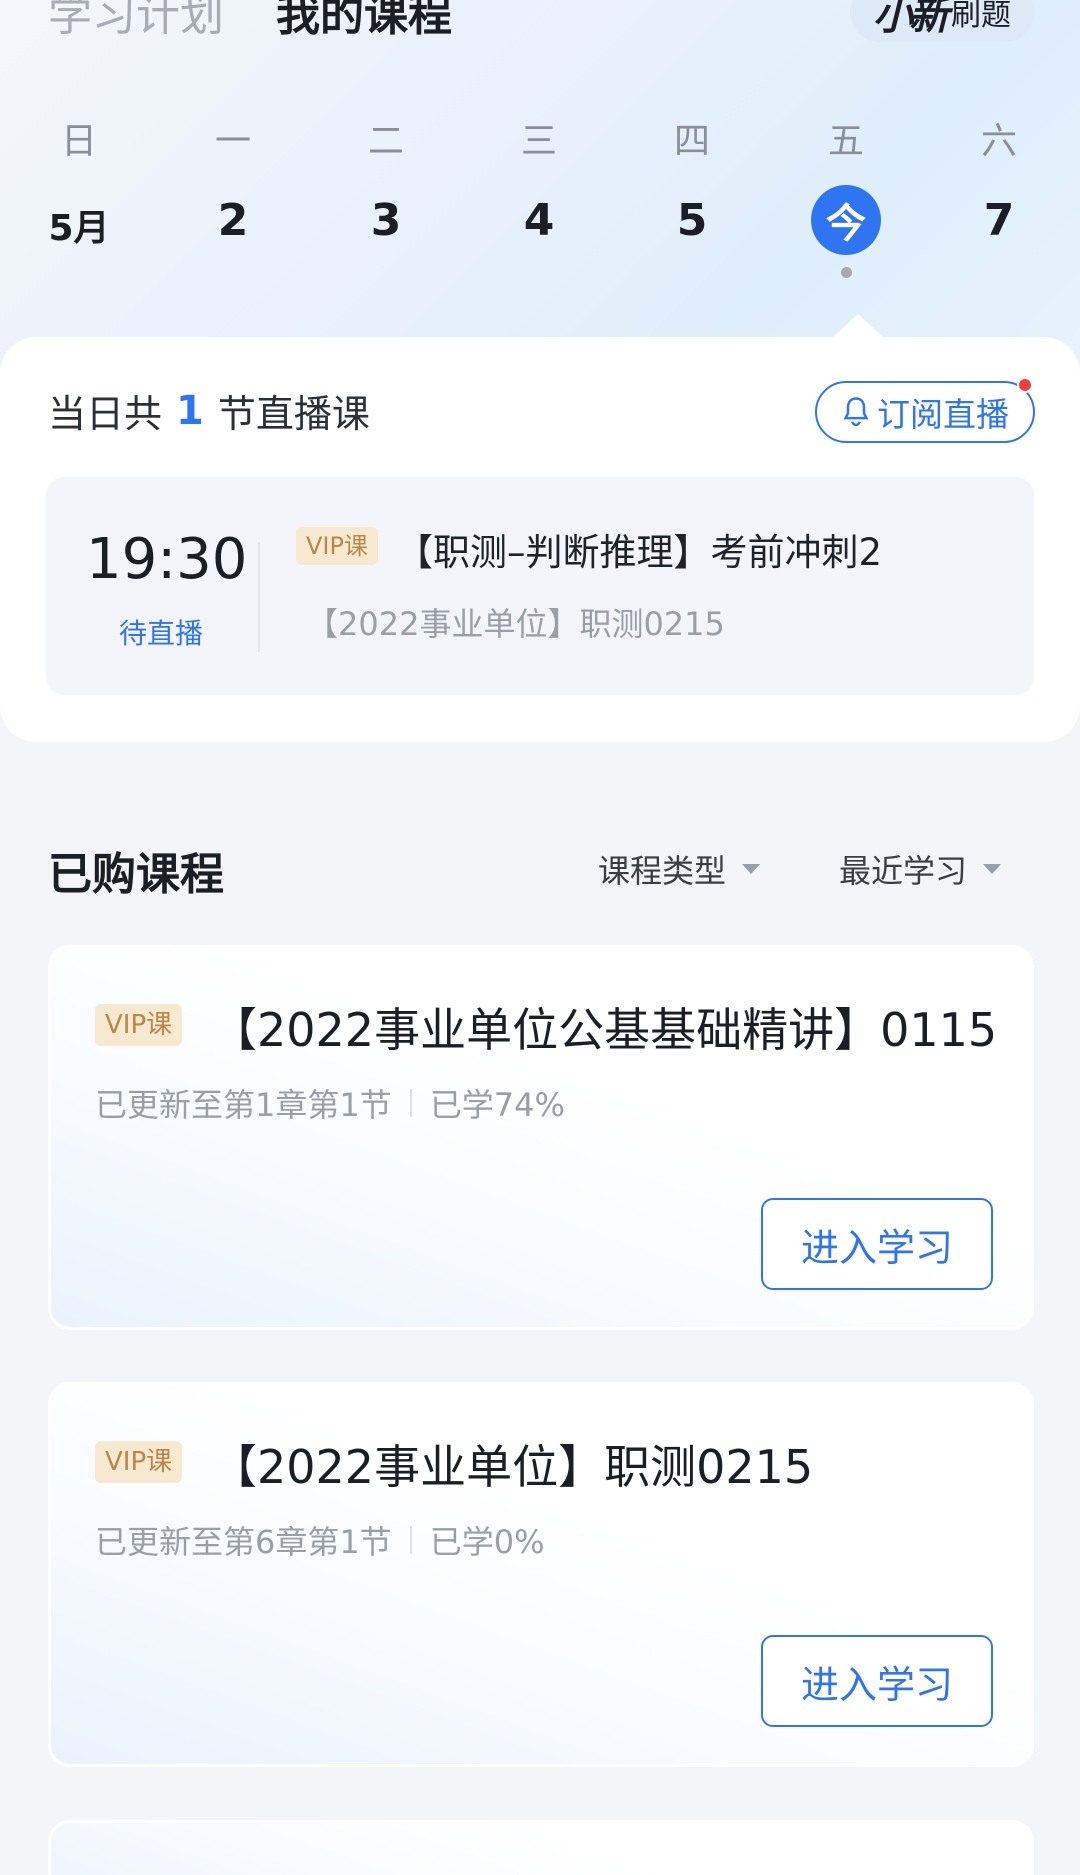  What do you see at coordinates (846, 272) in the screenshot?
I see `has-class-dot` at bounding box center [846, 272].